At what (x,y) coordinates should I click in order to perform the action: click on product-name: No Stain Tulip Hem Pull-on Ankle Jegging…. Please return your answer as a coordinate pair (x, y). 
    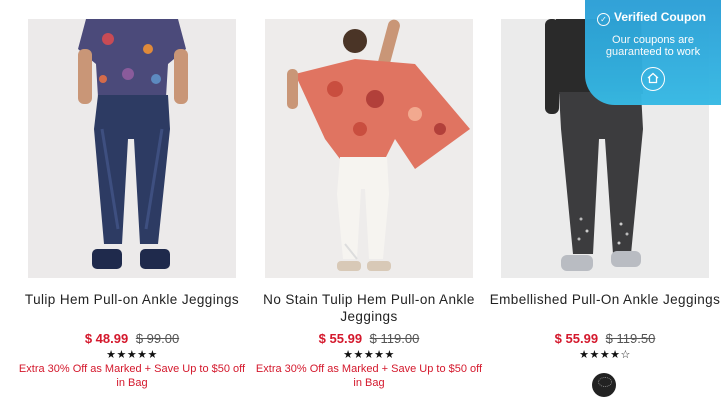
    Looking at the image, I should click on (369, 308).